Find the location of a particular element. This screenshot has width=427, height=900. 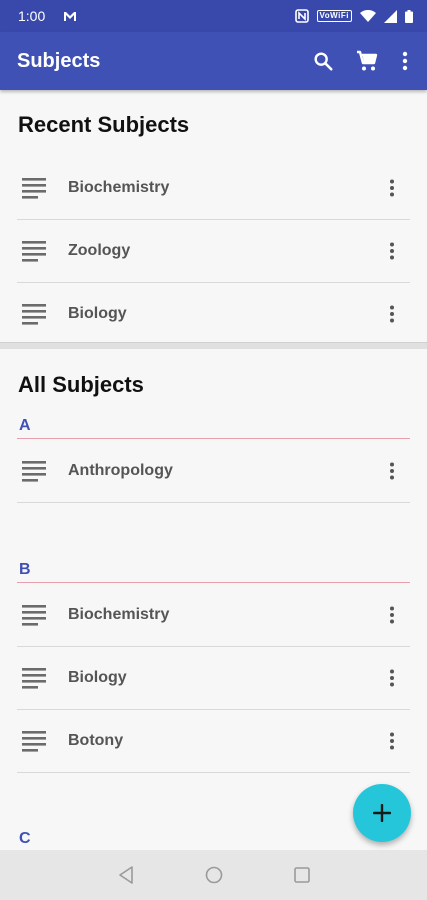

recents-button is located at coordinates (302, 875).